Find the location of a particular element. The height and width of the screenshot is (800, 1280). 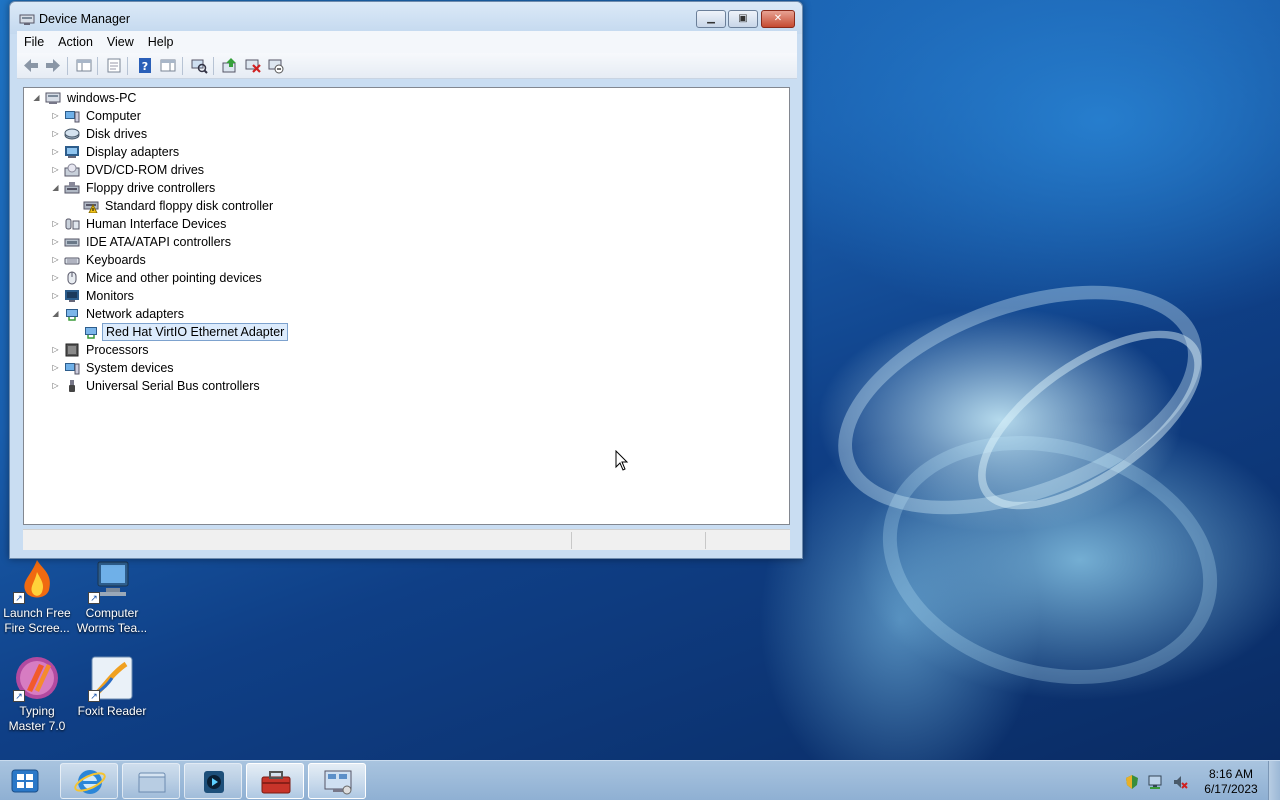

tree-item-label: Standard floppy disk controller is located at coordinates (189, 206).